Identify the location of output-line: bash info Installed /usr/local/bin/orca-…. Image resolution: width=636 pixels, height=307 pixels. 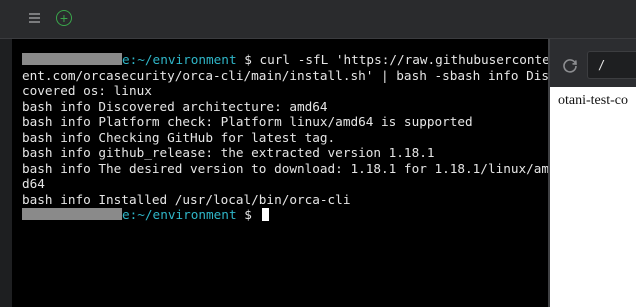
(186, 199).